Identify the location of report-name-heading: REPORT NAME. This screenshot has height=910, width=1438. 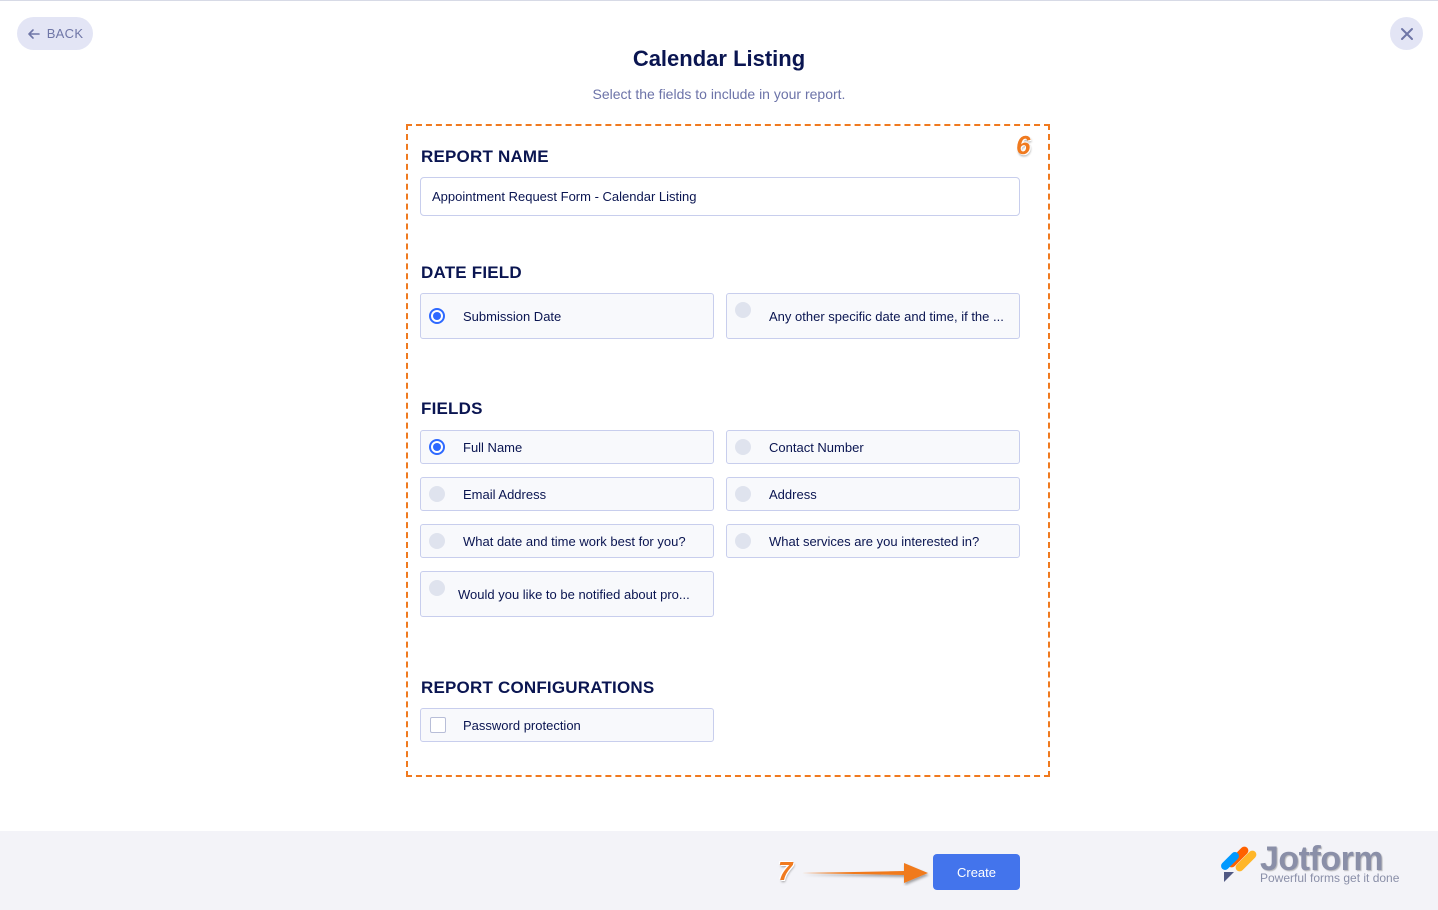
(485, 156).